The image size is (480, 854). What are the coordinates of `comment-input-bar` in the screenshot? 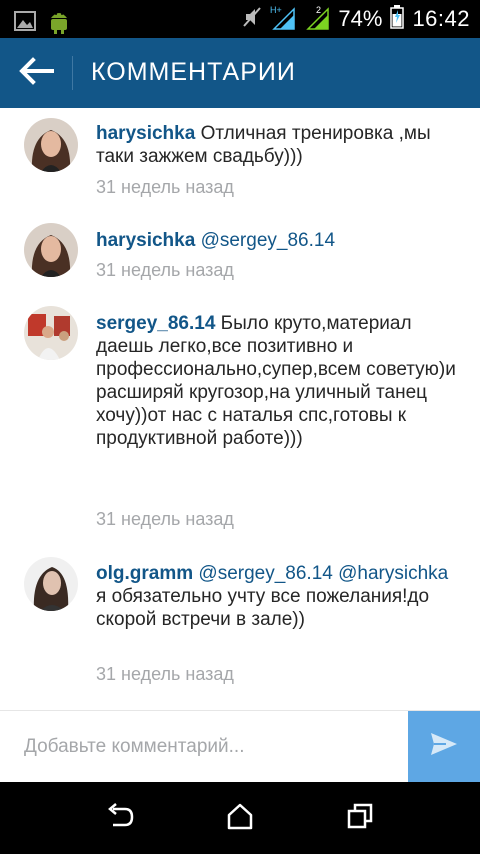 It's located at (240, 746).